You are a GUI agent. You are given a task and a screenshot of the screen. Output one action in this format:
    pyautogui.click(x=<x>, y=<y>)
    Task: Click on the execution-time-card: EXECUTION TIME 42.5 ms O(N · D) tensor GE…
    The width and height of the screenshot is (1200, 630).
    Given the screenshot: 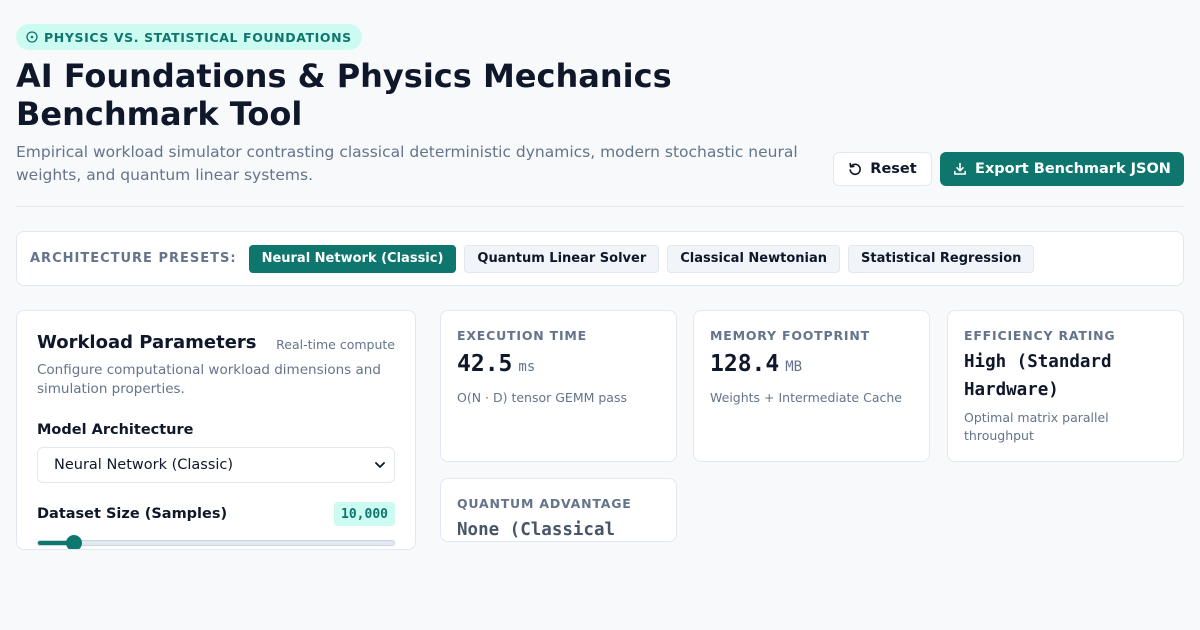 What is the action you would take?
    pyautogui.click(x=558, y=386)
    